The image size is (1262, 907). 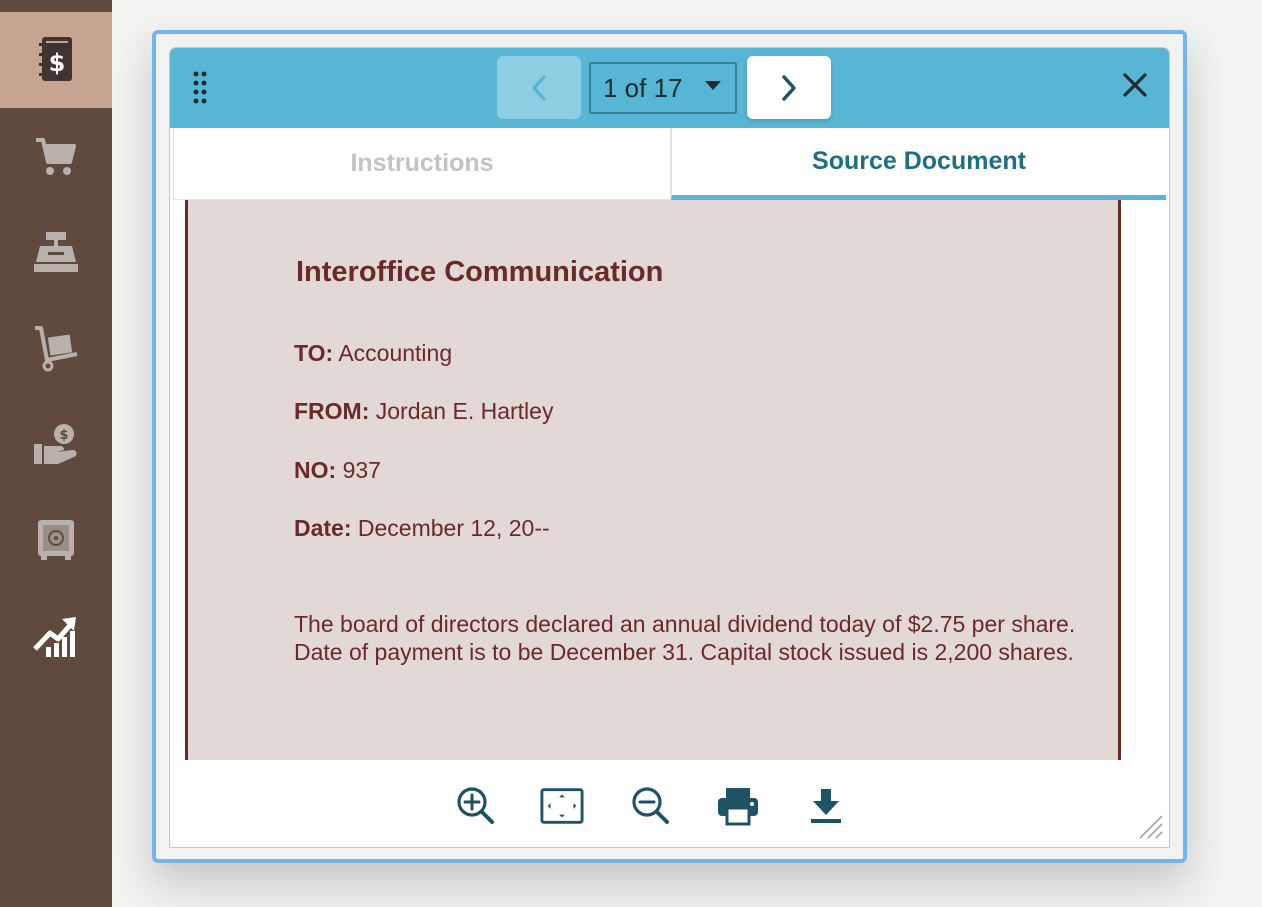 What do you see at coordinates (337, 470) in the screenshot?
I see `memo-number: NO: 937` at bounding box center [337, 470].